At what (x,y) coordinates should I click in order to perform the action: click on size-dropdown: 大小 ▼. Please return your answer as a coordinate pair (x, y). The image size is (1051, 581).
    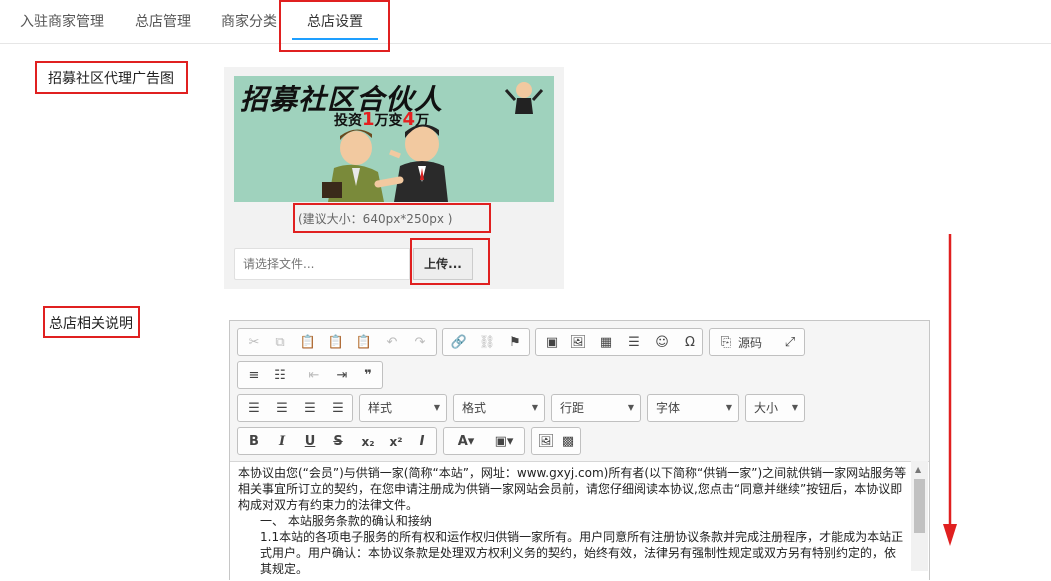
    Looking at the image, I should click on (775, 408).